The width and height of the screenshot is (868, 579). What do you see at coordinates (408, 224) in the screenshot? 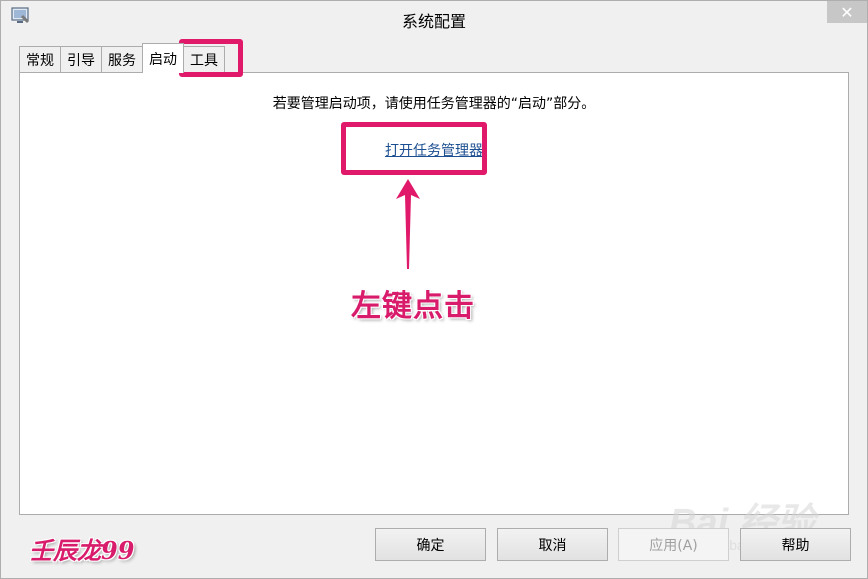
I see `arrow-up-icon` at bounding box center [408, 224].